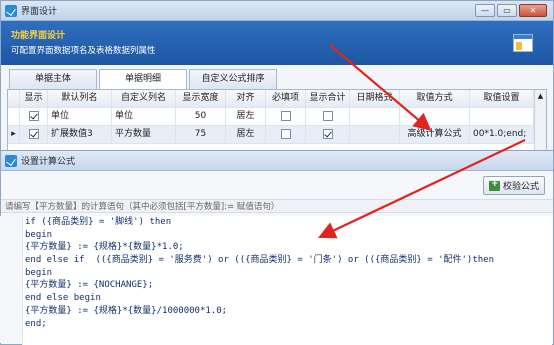 This screenshot has height=345, width=554. What do you see at coordinates (36, 323) in the screenshot?
I see `code-line: end;` at bounding box center [36, 323].